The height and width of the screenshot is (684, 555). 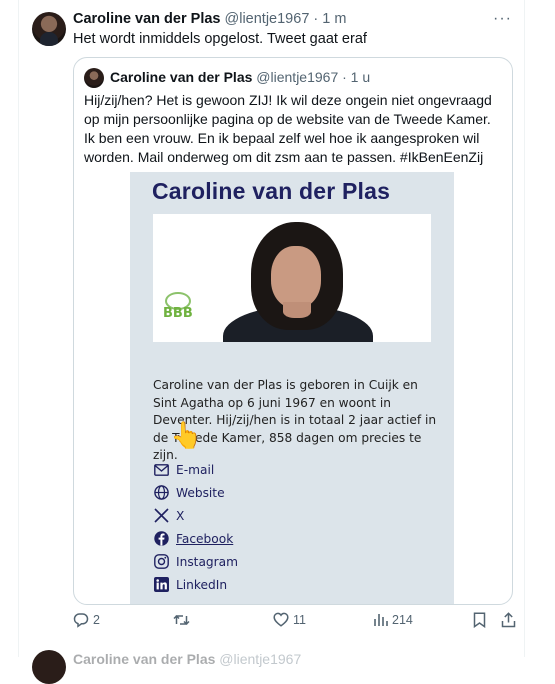 What do you see at coordinates (329, 19) in the screenshot?
I see `tweet-time: · 1 m` at bounding box center [329, 19].